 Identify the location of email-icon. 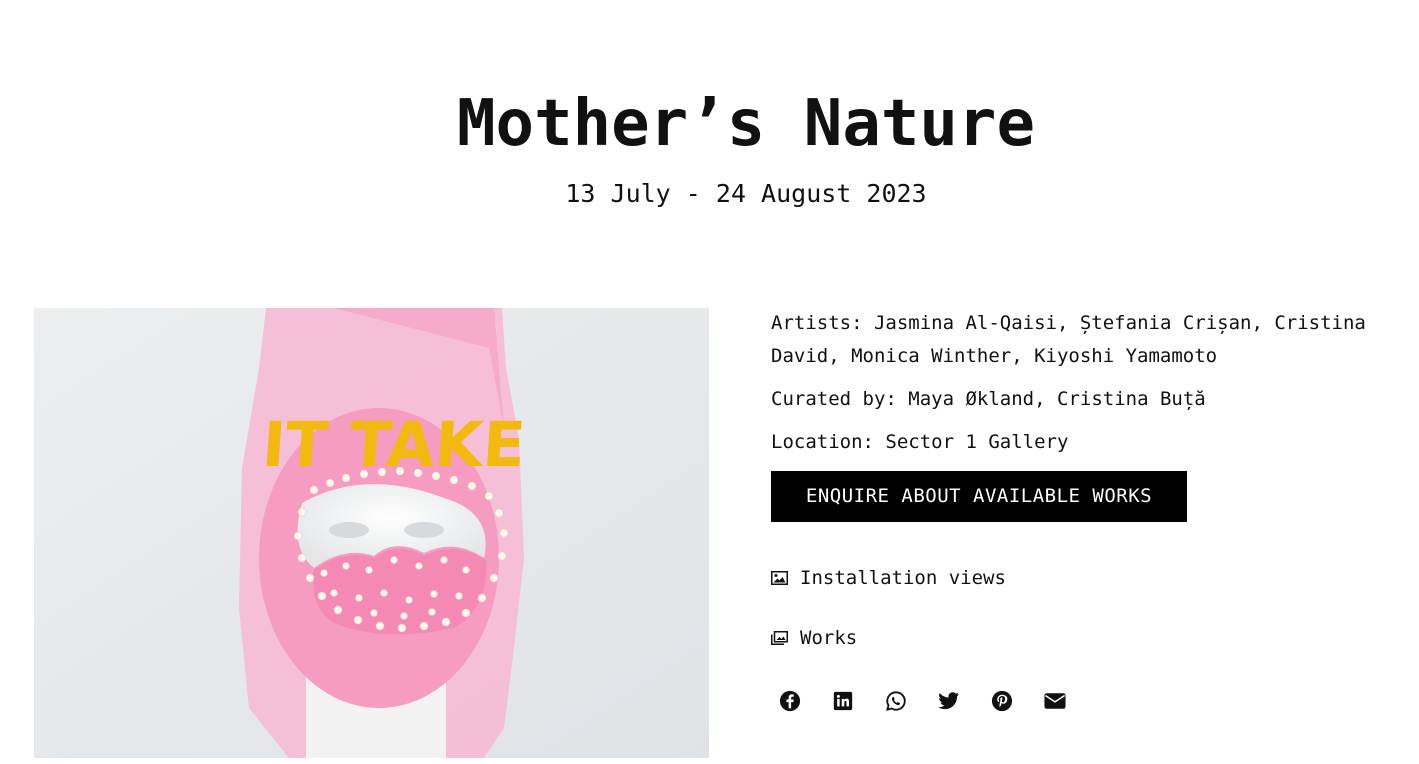
(1055, 701).